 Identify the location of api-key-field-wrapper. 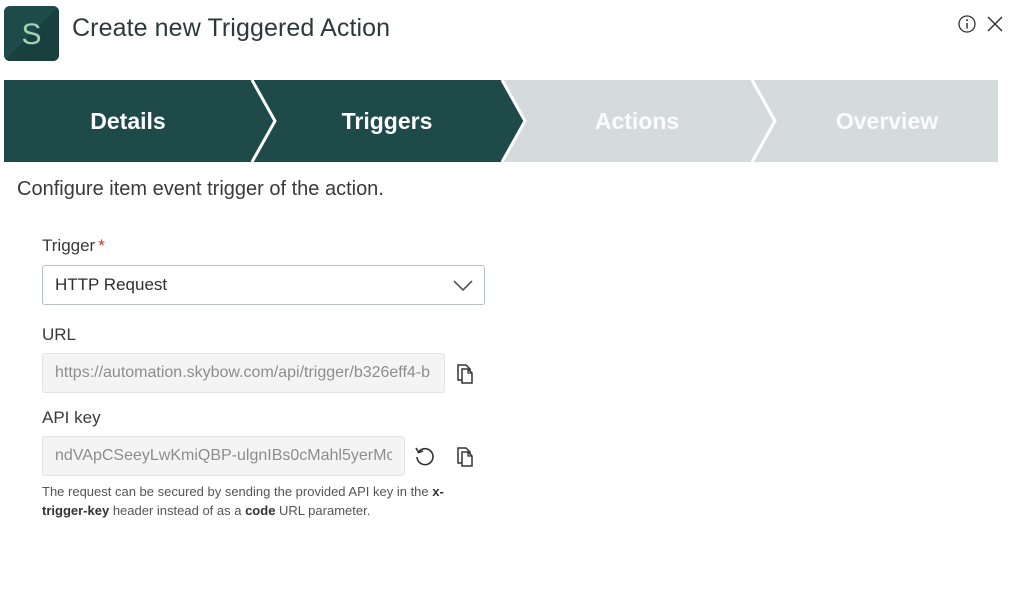
(223, 456).